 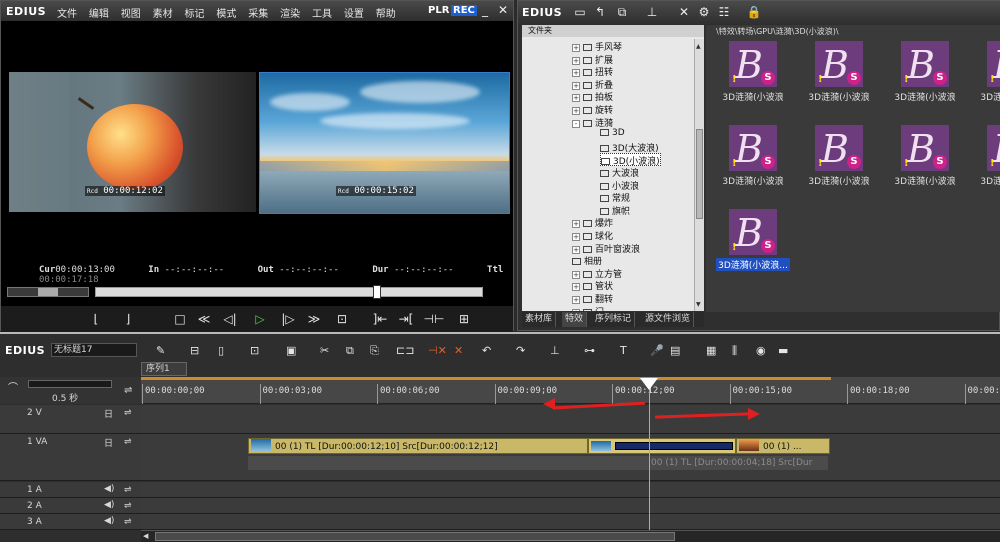 I want to click on settings-menu-icon: ▬, so click(x=783, y=350).